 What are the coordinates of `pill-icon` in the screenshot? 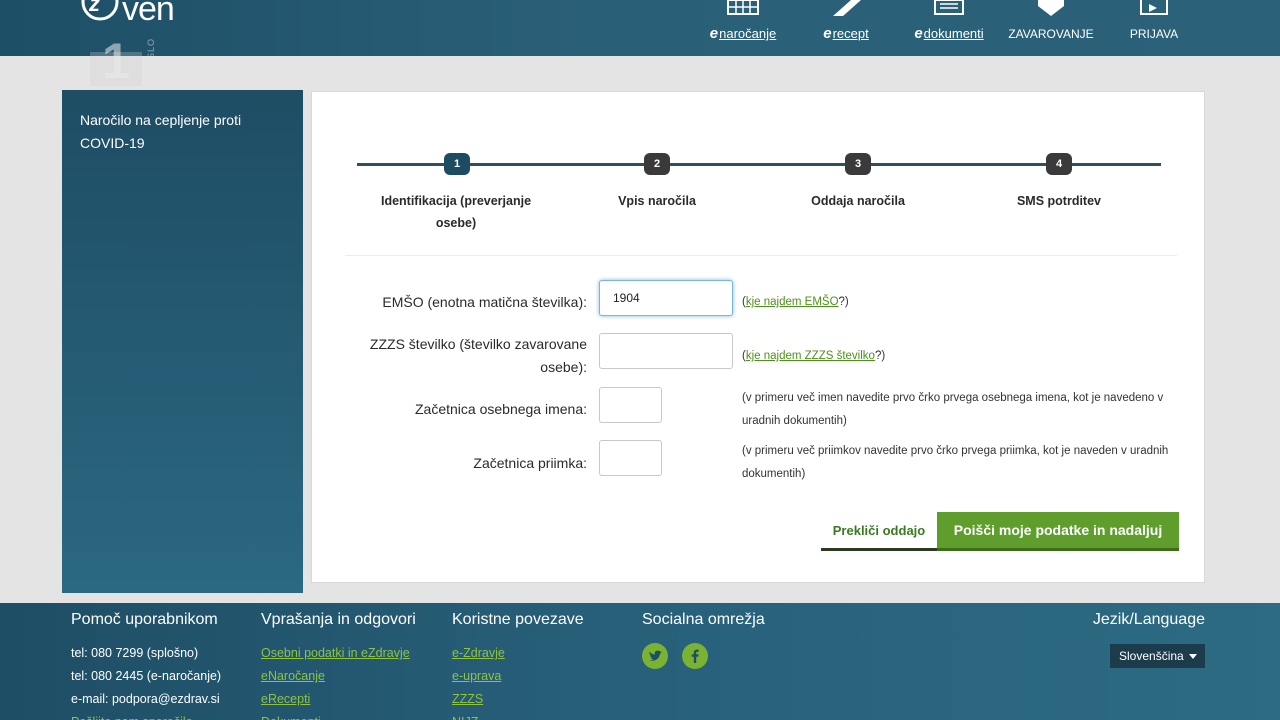 It's located at (847, 8).